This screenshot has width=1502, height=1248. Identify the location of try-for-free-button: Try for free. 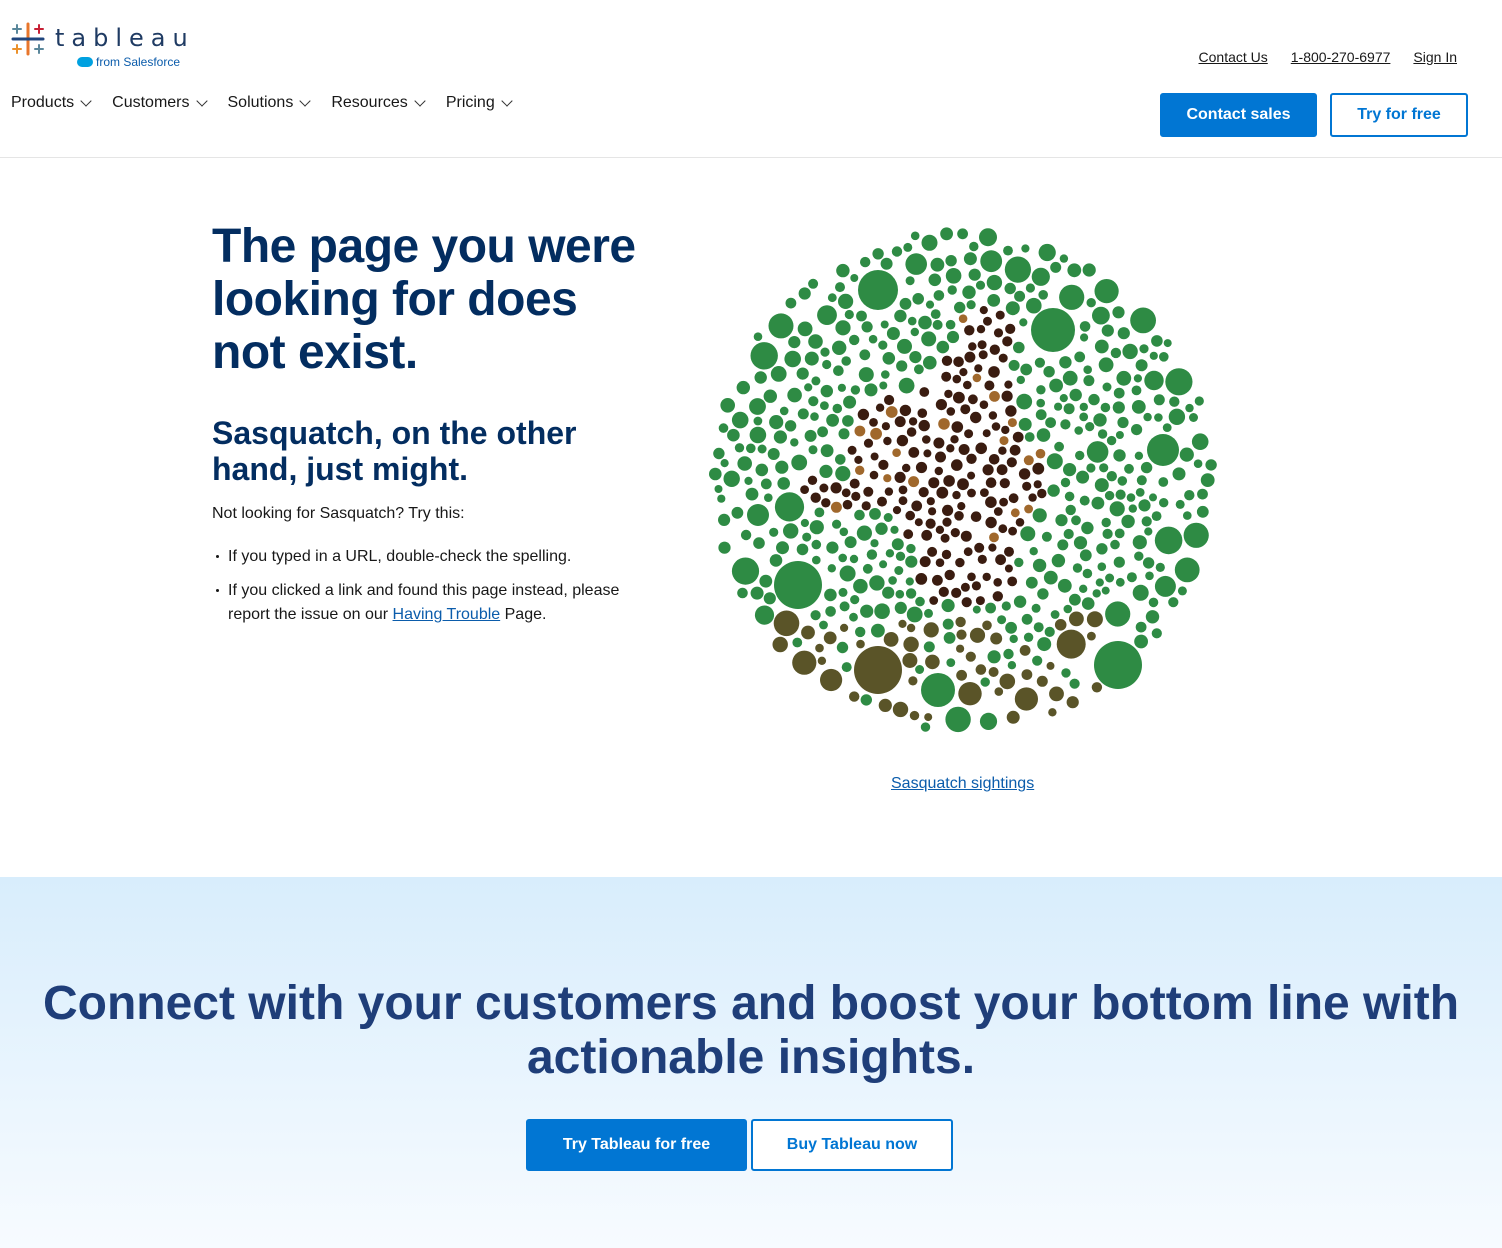
(1399, 115).